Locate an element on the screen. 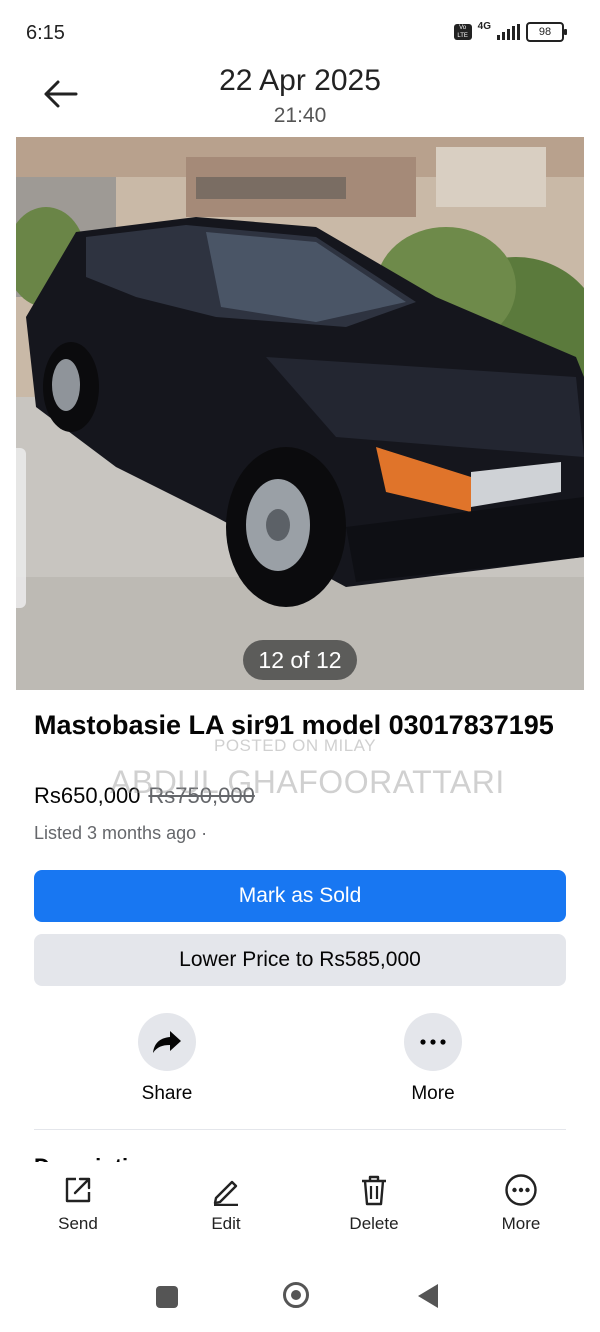 The height and width of the screenshot is (1332, 600). lower-price-button: Lower Price to Rs585,000 is located at coordinates (300, 960).